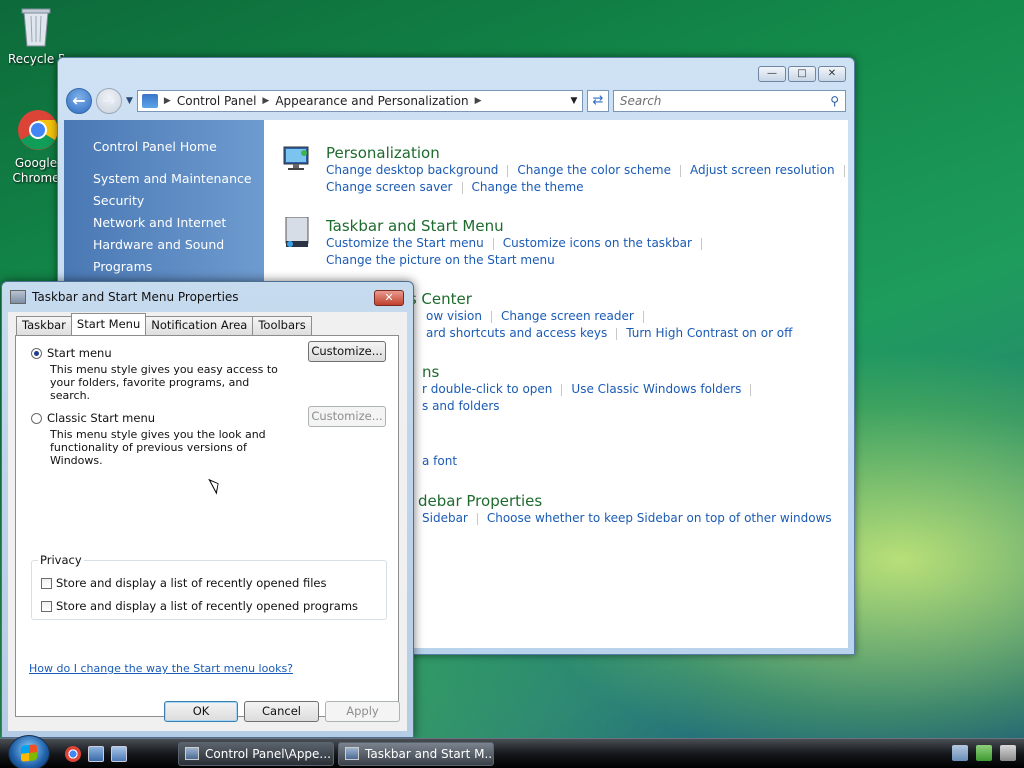  What do you see at coordinates (46, 606) in the screenshot?
I see `recent-programs-checkbox` at bounding box center [46, 606].